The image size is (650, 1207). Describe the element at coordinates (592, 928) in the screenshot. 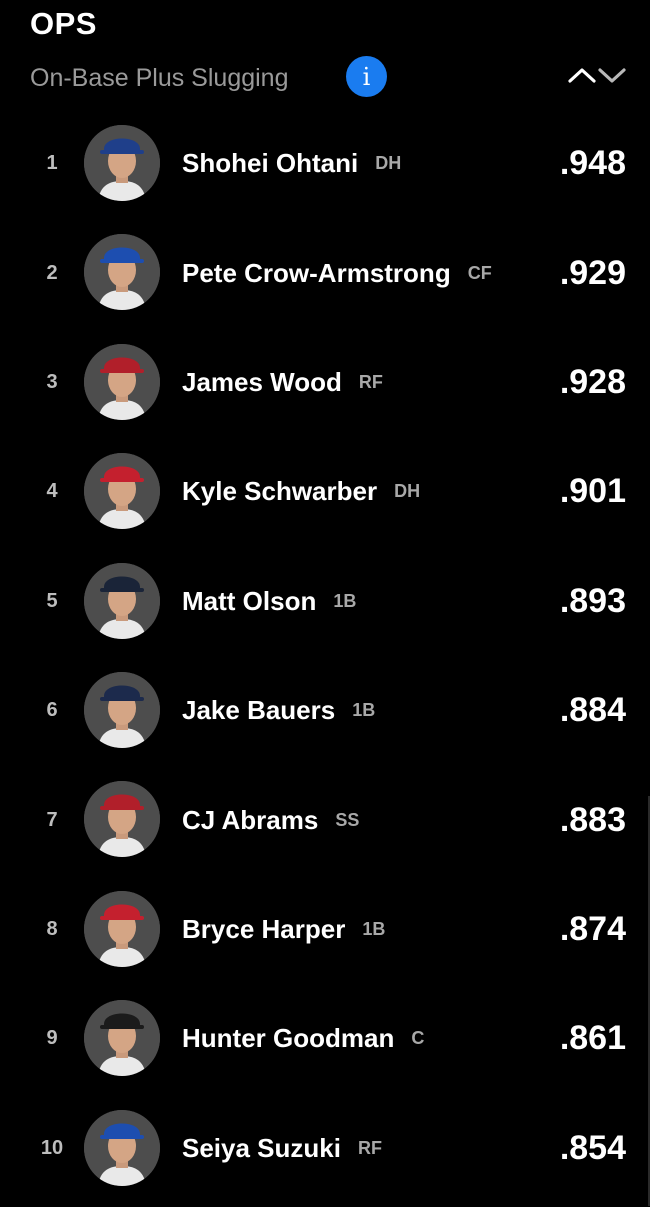

I see `ops-value: .874` at that location.